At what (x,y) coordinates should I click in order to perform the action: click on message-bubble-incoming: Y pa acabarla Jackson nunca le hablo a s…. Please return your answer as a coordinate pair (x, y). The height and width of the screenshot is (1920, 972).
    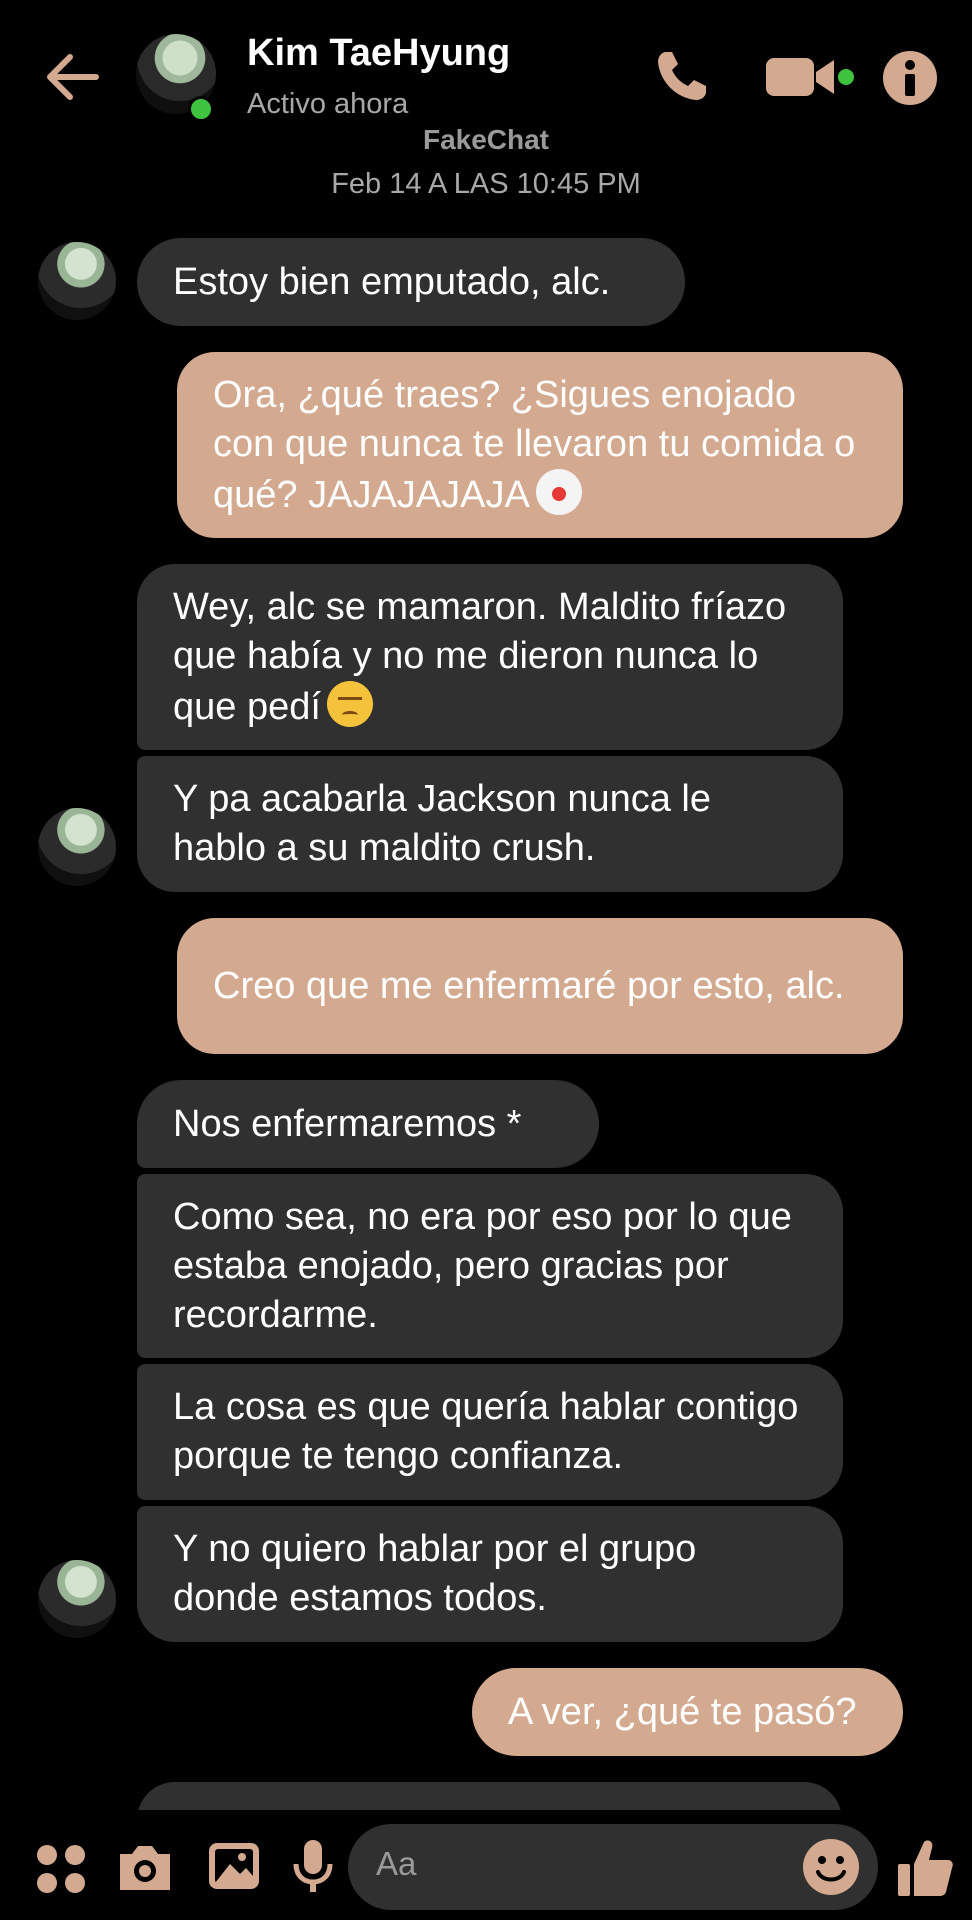
    Looking at the image, I should click on (490, 824).